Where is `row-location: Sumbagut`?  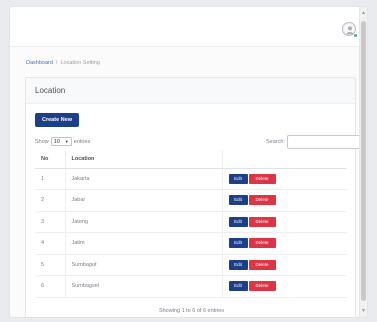 row-location: Sumbagut is located at coordinates (144, 265).